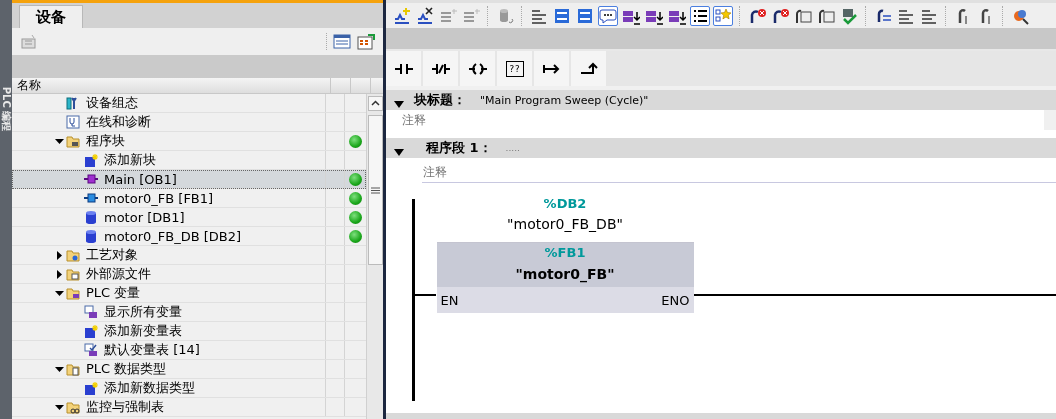  I want to click on item-label: motor [DB1], so click(144, 217).